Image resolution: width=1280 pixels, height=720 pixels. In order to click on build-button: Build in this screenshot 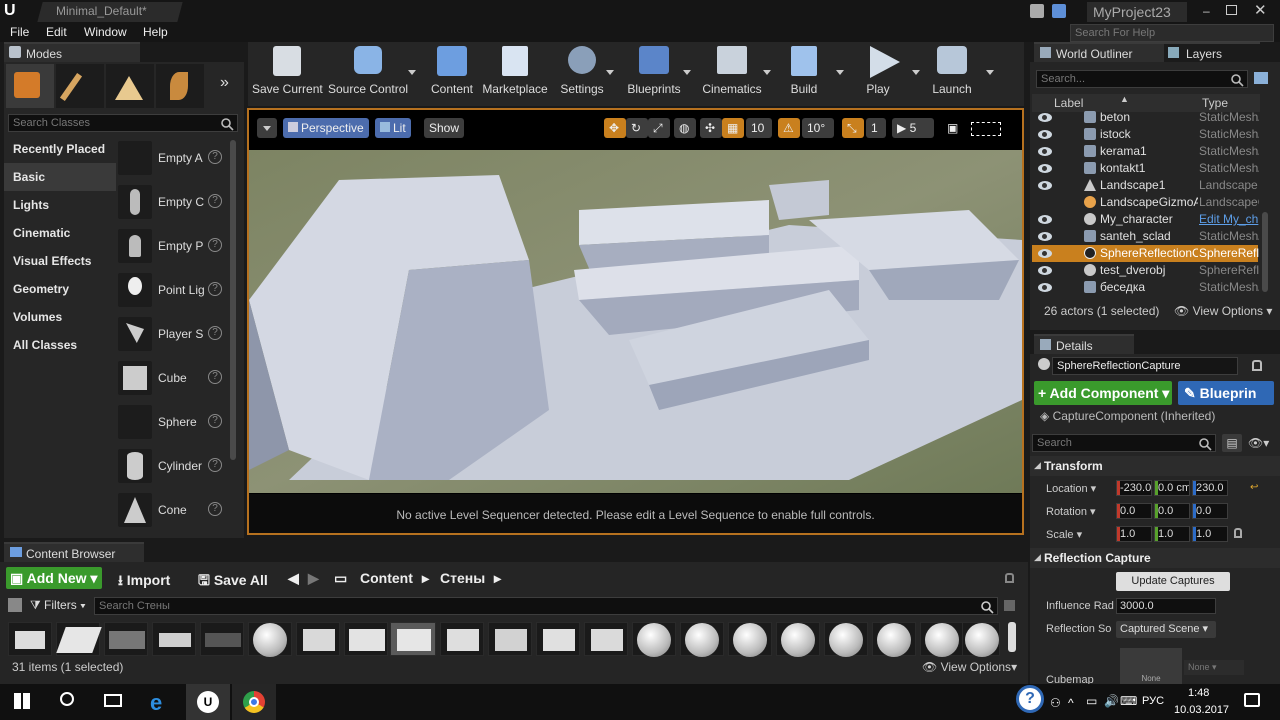, I will do `click(804, 75)`.